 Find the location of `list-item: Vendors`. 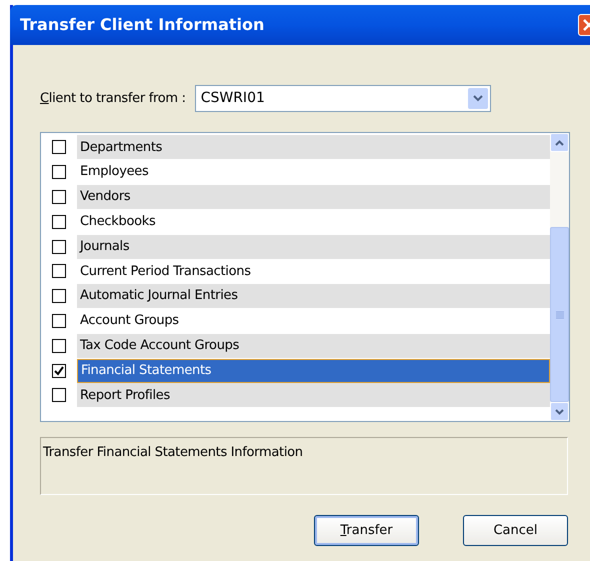

list-item: Vendors is located at coordinates (313, 196).